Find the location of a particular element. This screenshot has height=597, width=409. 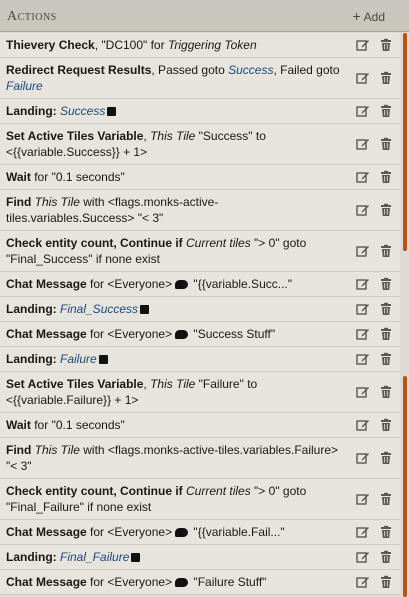

action-row: Landing: Failure is located at coordinates (200, 359).